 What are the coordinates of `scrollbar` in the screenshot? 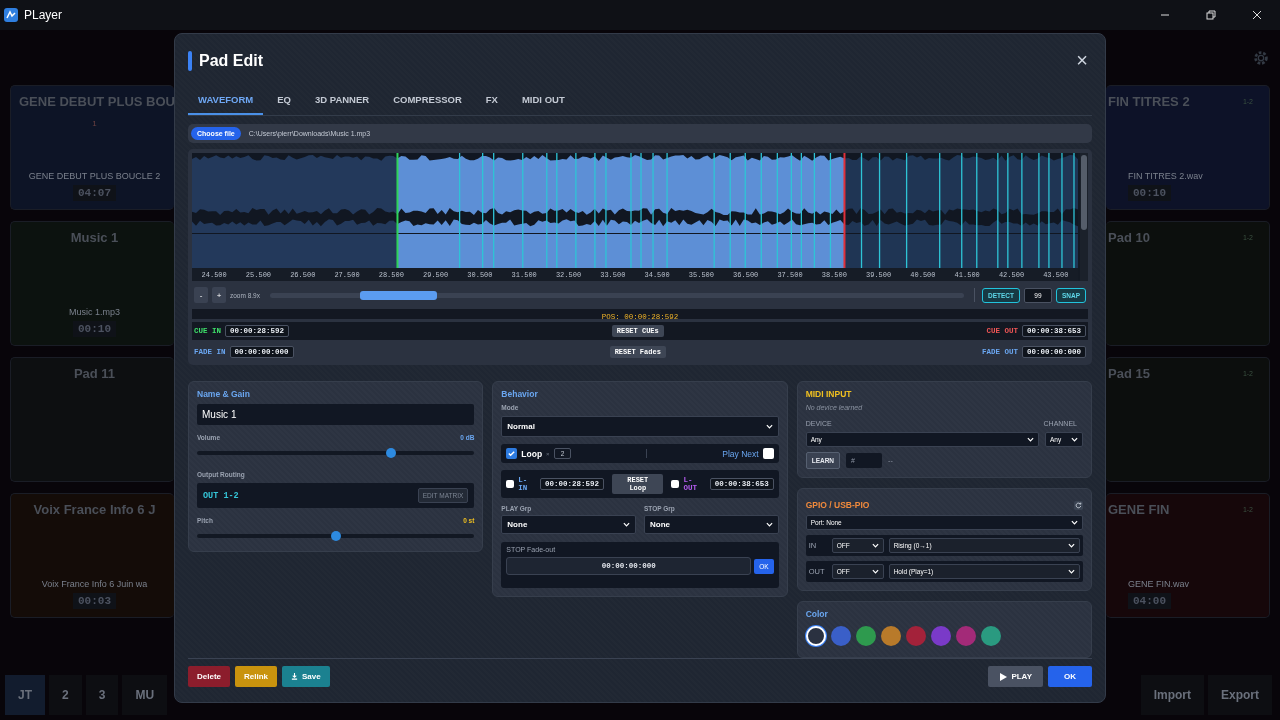 It's located at (1084, 217).